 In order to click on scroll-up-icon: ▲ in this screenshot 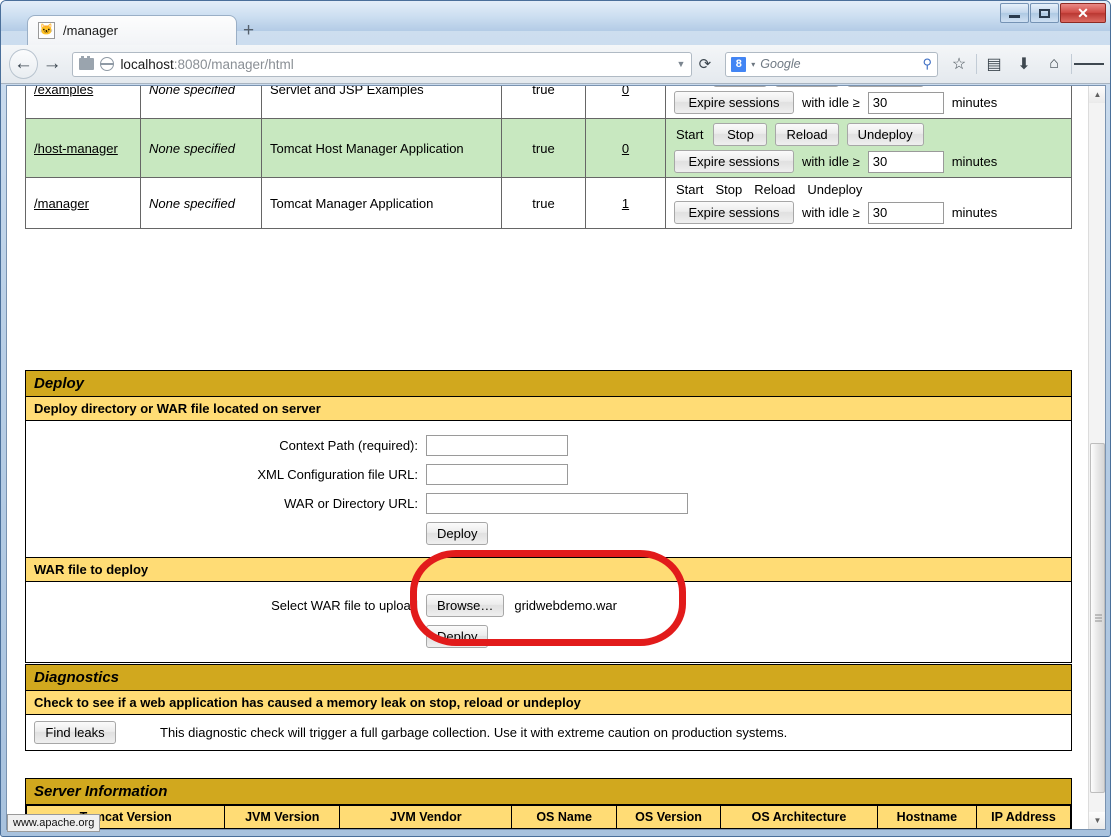, I will do `click(1097, 94)`.